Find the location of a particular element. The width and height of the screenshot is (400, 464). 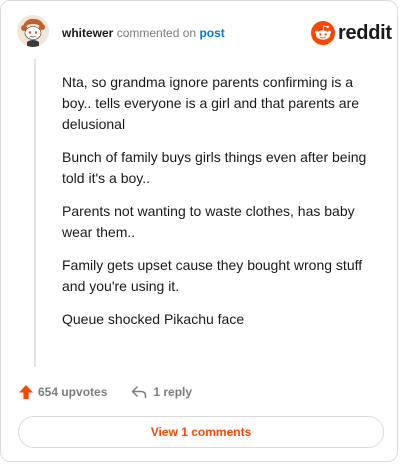

comment-header: whitewer commented on post is located at coordinates (143, 33).